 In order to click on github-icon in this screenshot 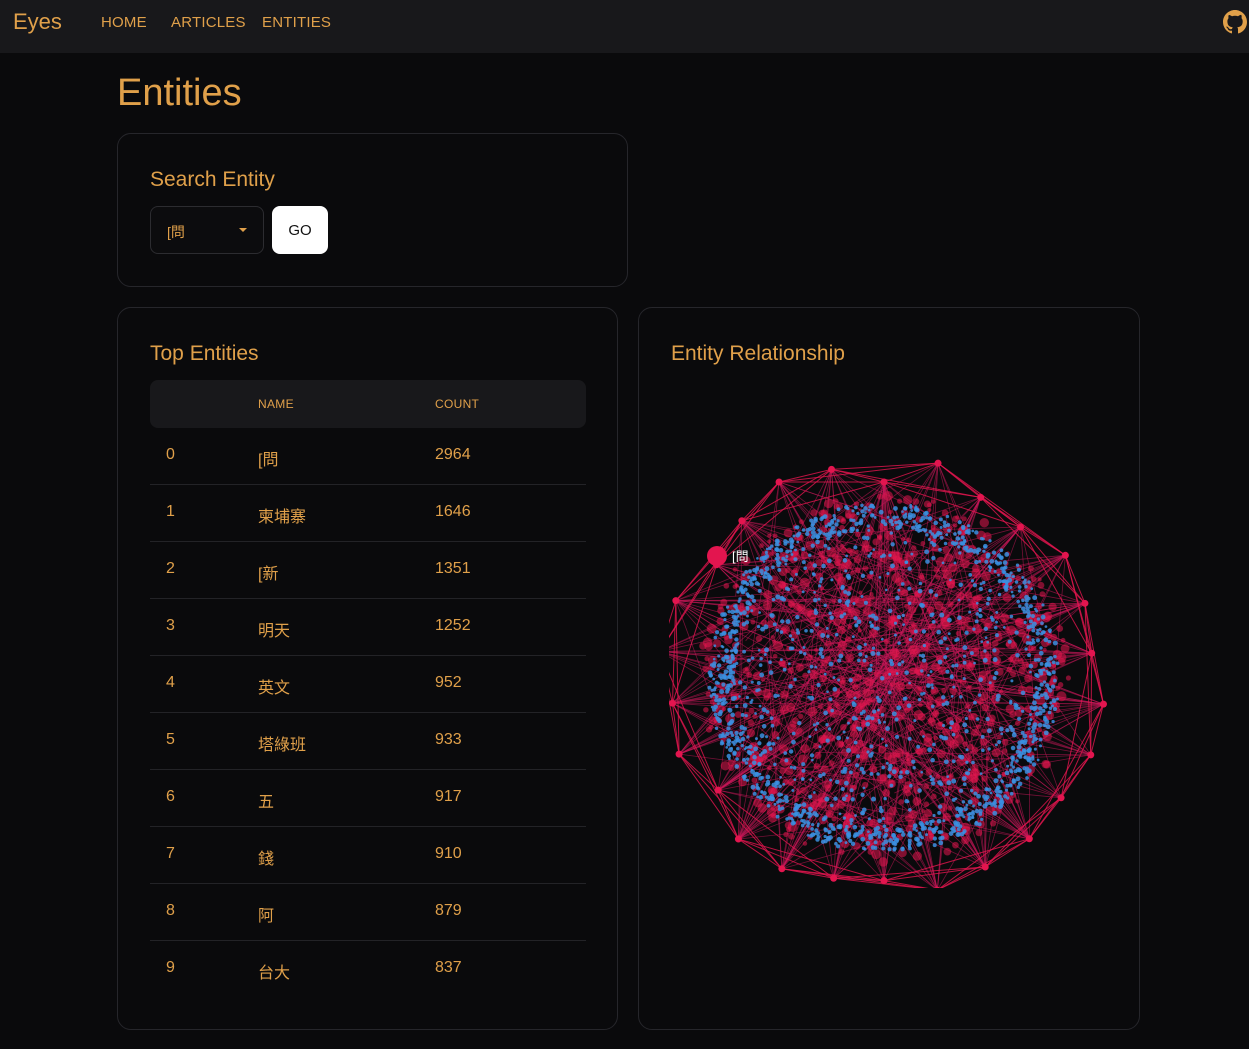, I will do `click(1235, 22)`.